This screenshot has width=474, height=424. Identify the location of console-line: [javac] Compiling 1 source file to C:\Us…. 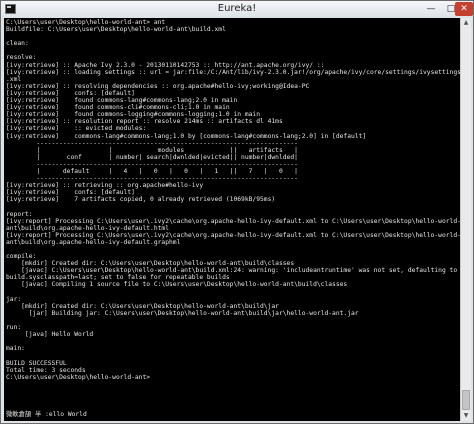
(177, 285).